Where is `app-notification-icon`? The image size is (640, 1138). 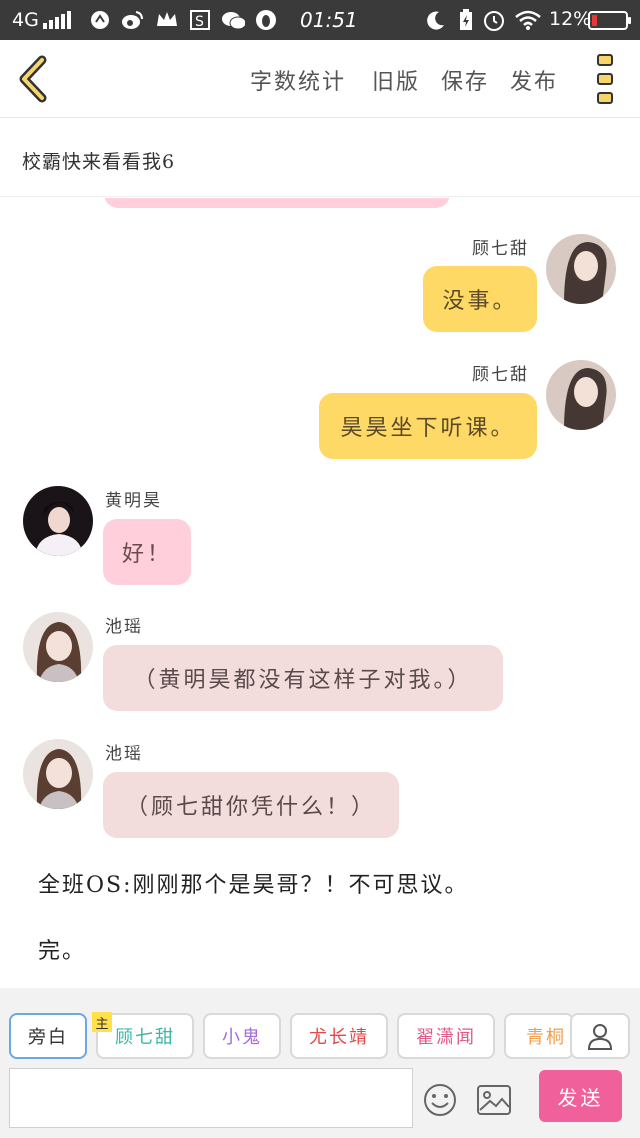
app-notification-icon is located at coordinates (100, 20).